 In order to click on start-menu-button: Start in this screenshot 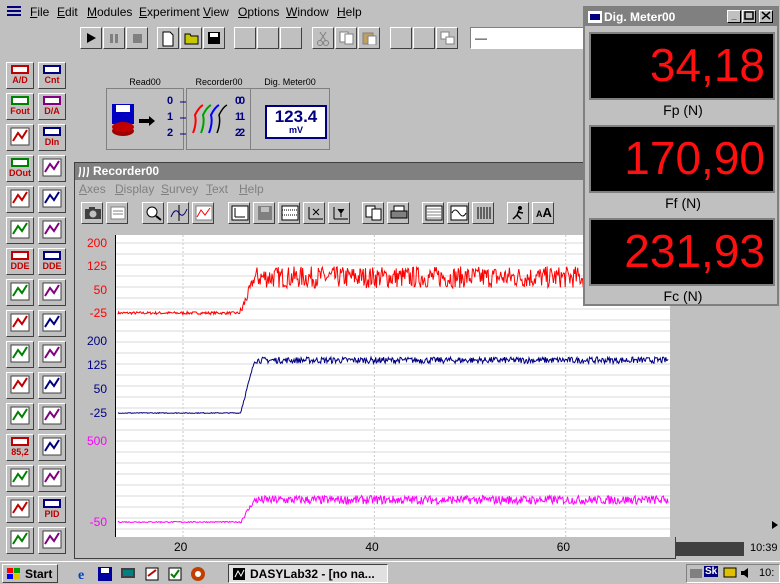, I will do `click(30, 573)`.